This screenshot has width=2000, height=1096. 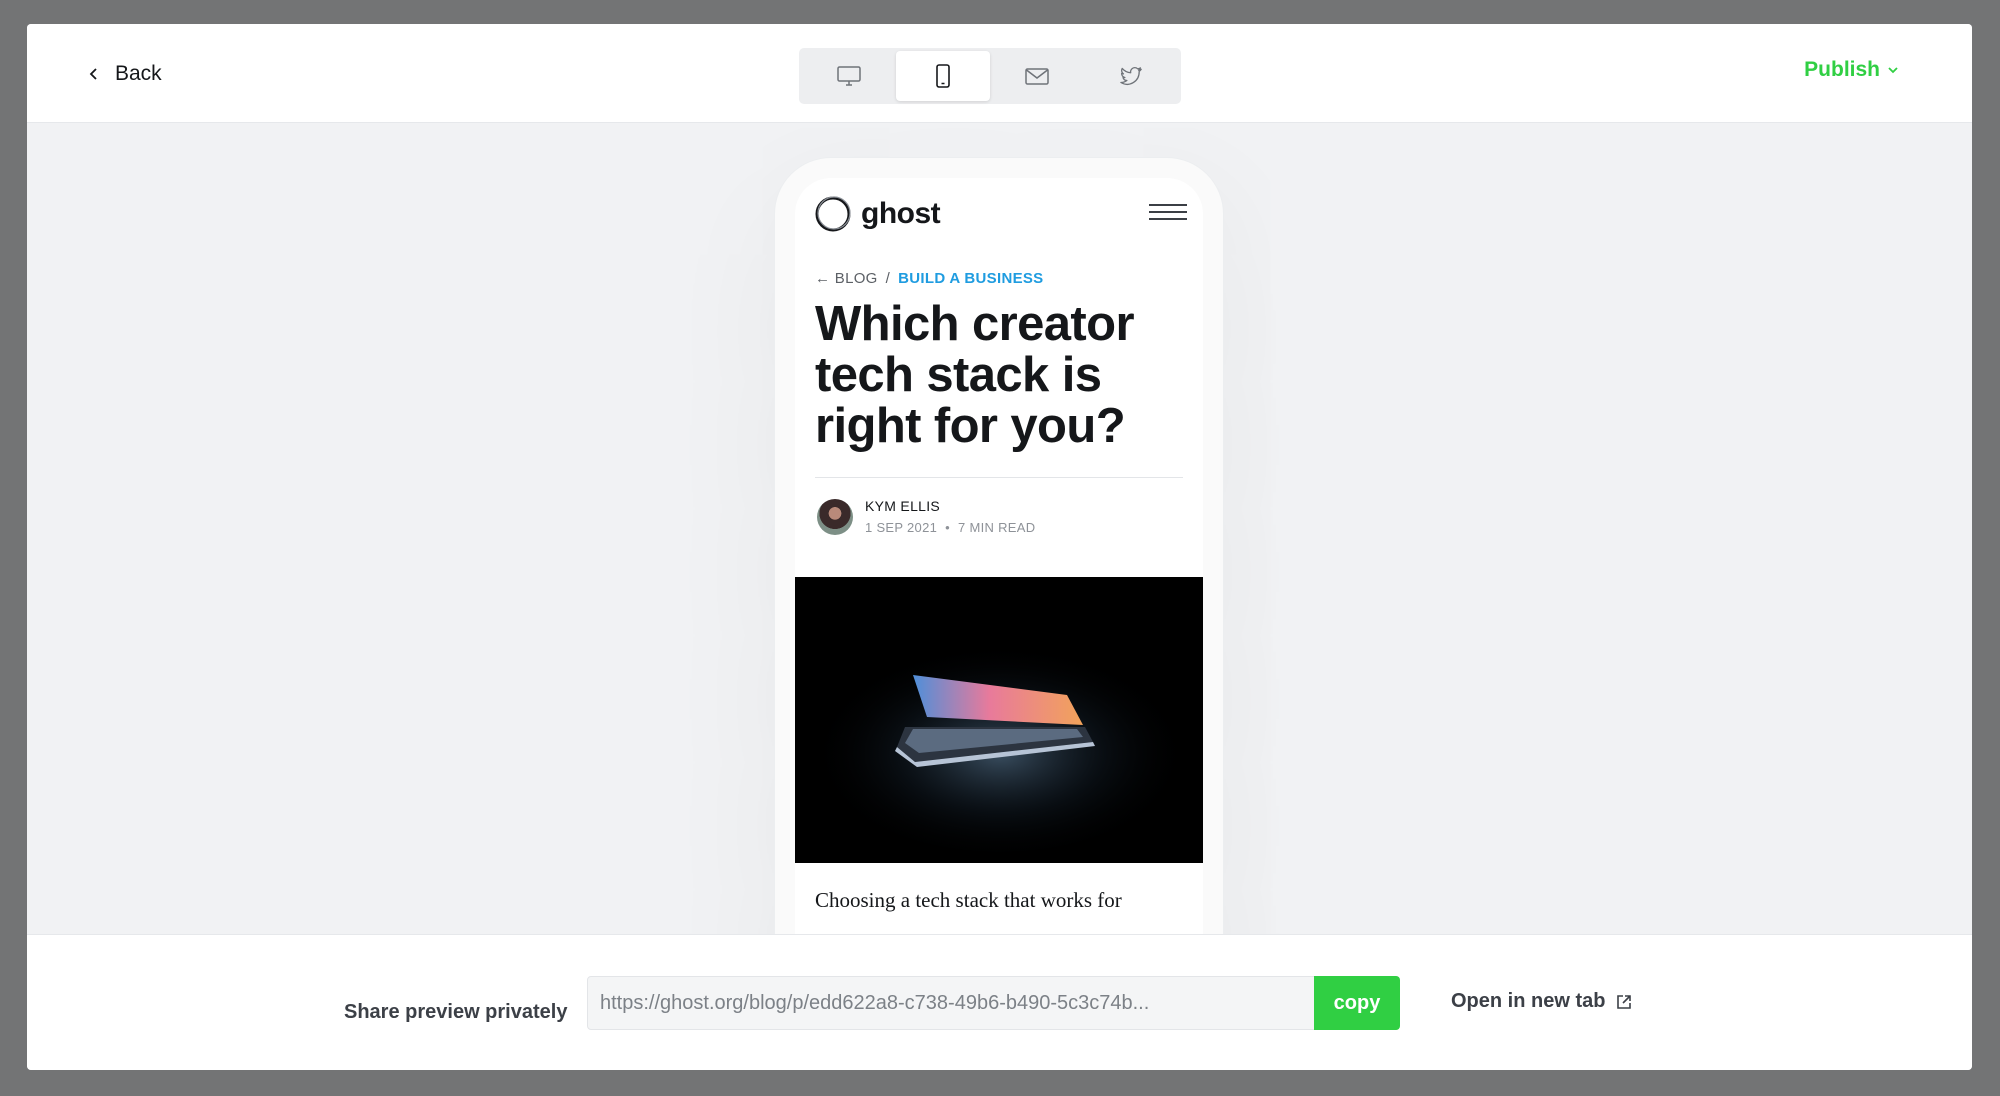 What do you see at coordinates (456, 1012) in the screenshot?
I see `share-label: Share preview privately` at bounding box center [456, 1012].